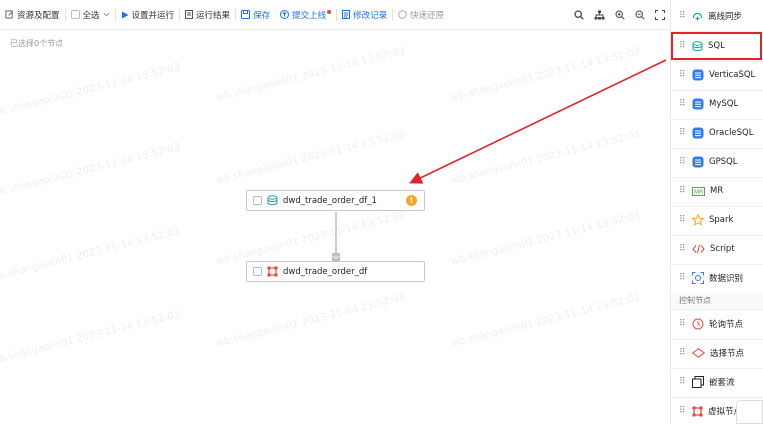 Image resolution: width=763 pixels, height=424 pixels. What do you see at coordinates (411, 200) in the screenshot?
I see `warning-icon: !` at bounding box center [411, 200].